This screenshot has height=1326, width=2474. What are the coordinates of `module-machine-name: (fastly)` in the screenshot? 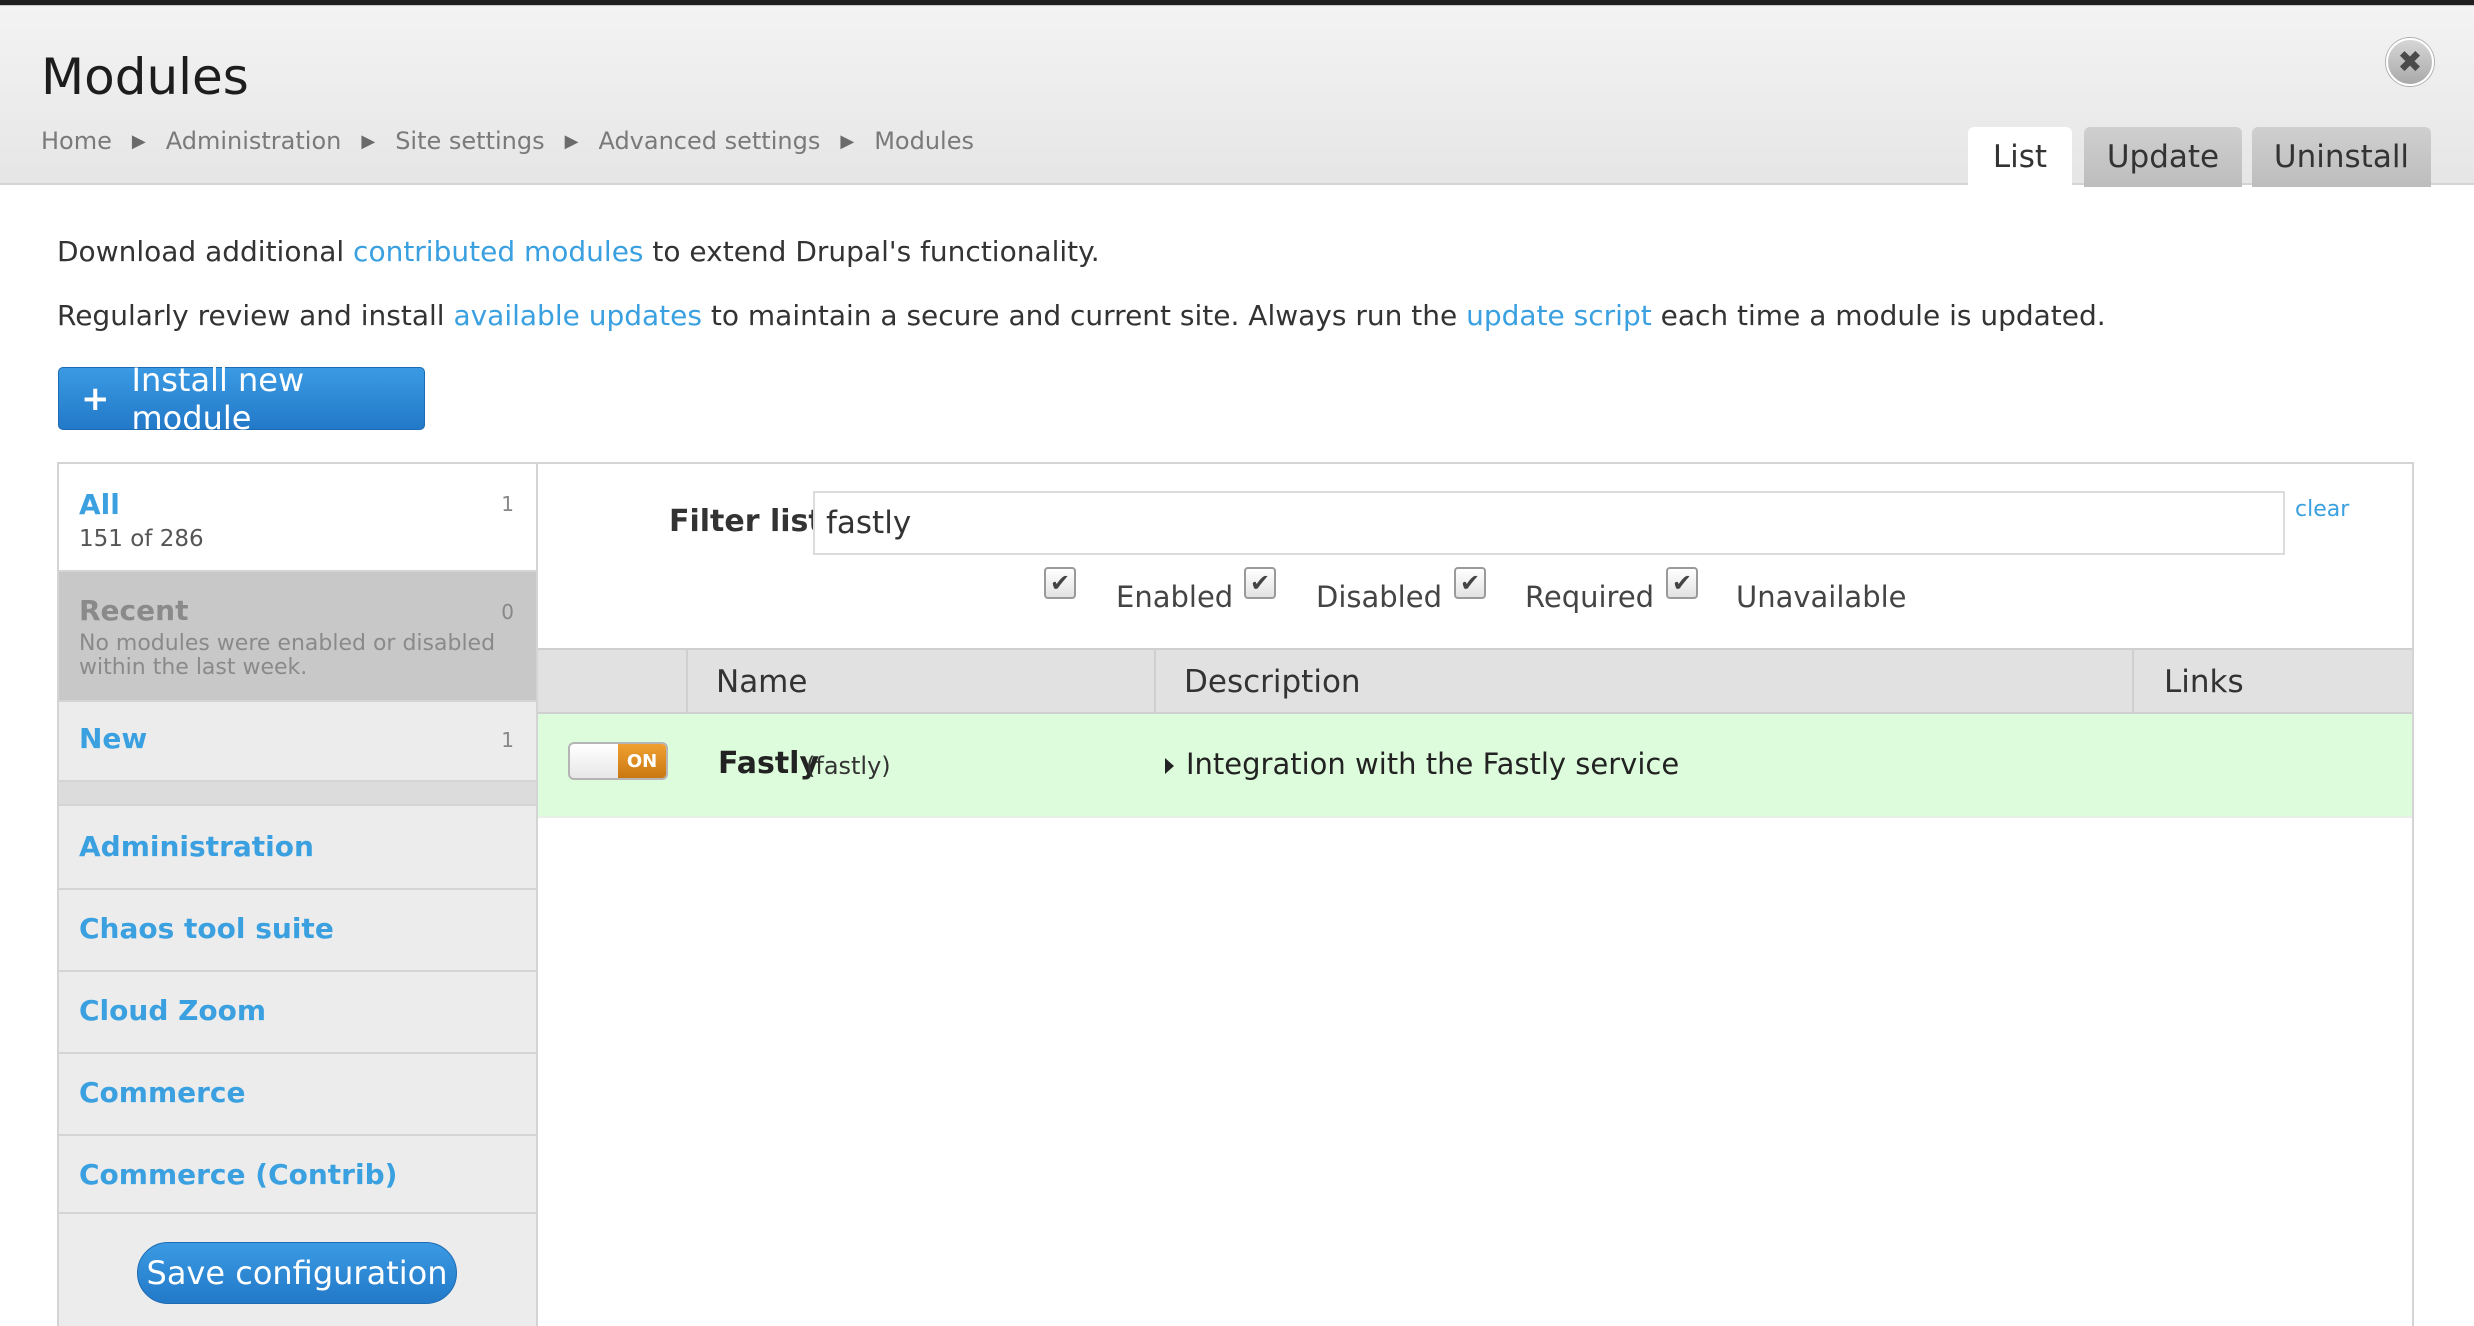 It's located at (848, 766).